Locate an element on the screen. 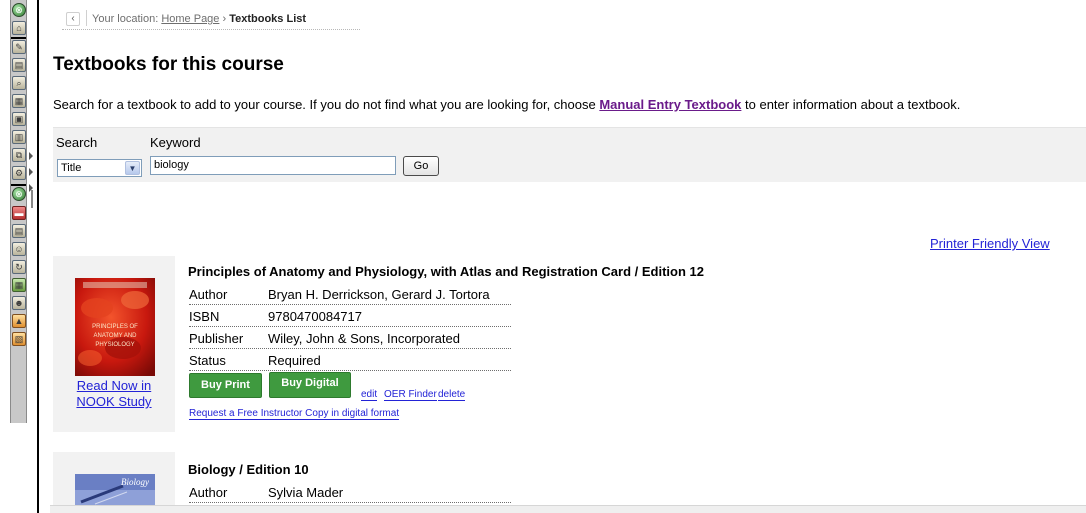 This screenshot has width=1086, height=513. keyword-label: Keyword is located at coordinates (175, 142).